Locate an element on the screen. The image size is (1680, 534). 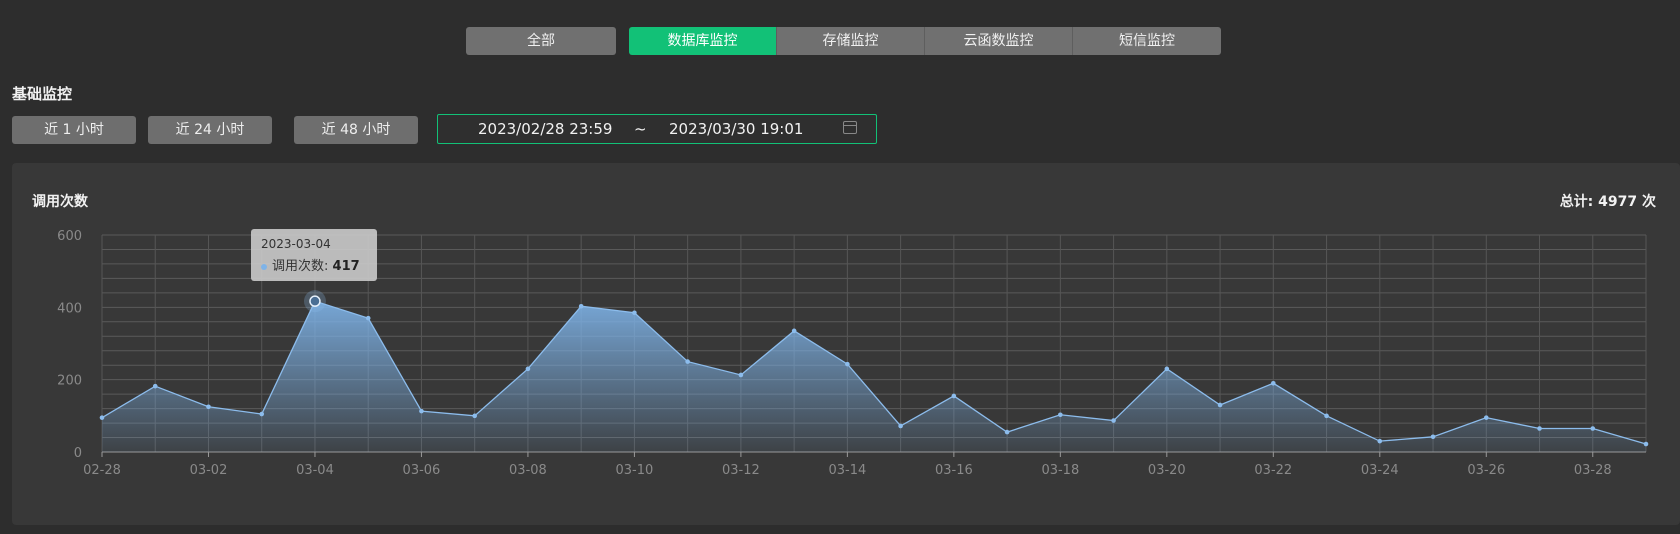
monitor-tab-group: 数据库监控 存储监控 云函数监控 短信监控 is located at coordinates (925, 41).